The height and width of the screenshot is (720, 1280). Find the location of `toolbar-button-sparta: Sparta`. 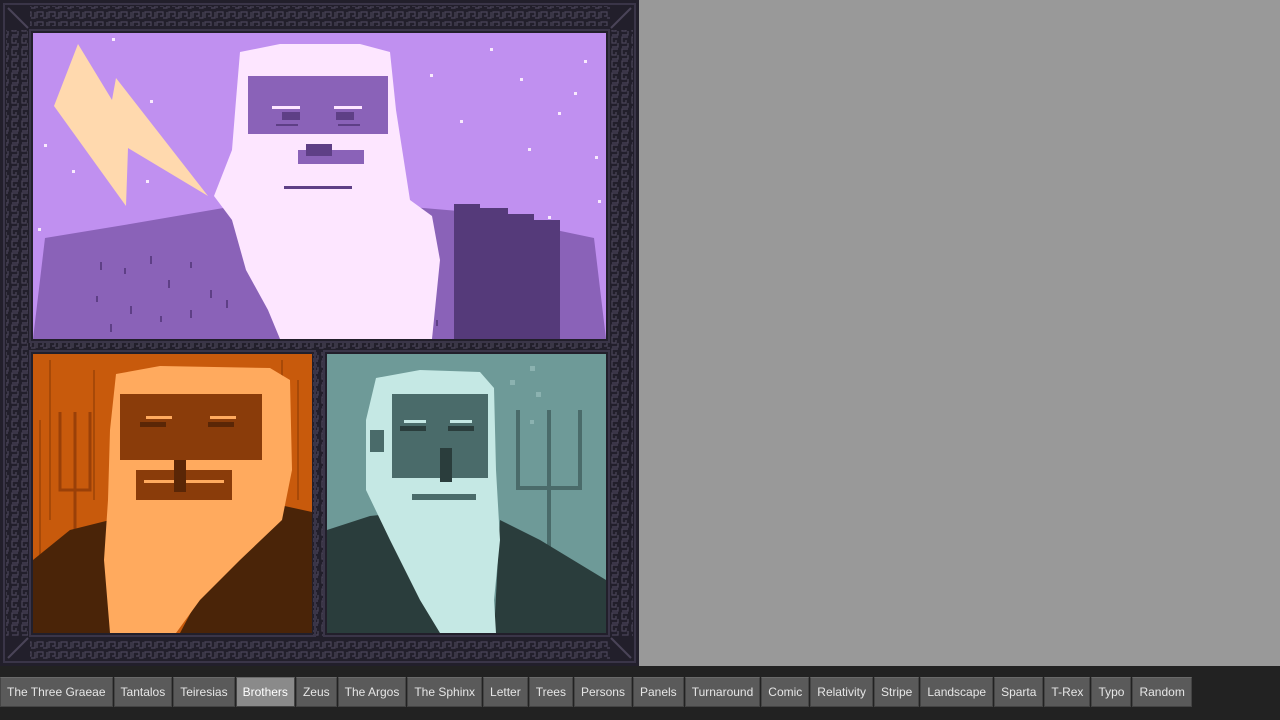

toolbar-button-sparta: Sparta is located at coordinates (1019, 692).